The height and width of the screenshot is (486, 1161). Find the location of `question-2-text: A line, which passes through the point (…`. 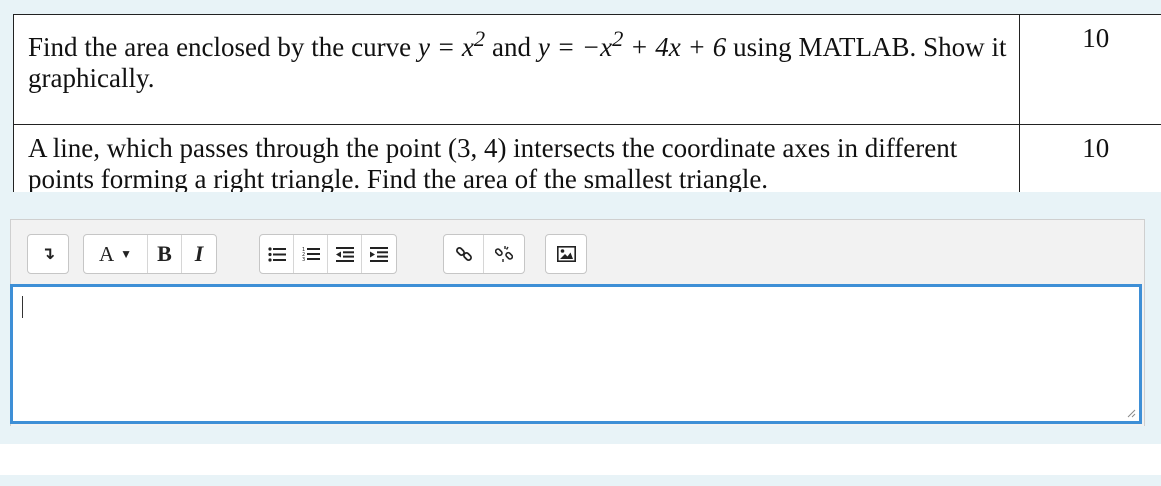

question-2-text: A line, which passes through the point (… is located at coordinates (516, 158).